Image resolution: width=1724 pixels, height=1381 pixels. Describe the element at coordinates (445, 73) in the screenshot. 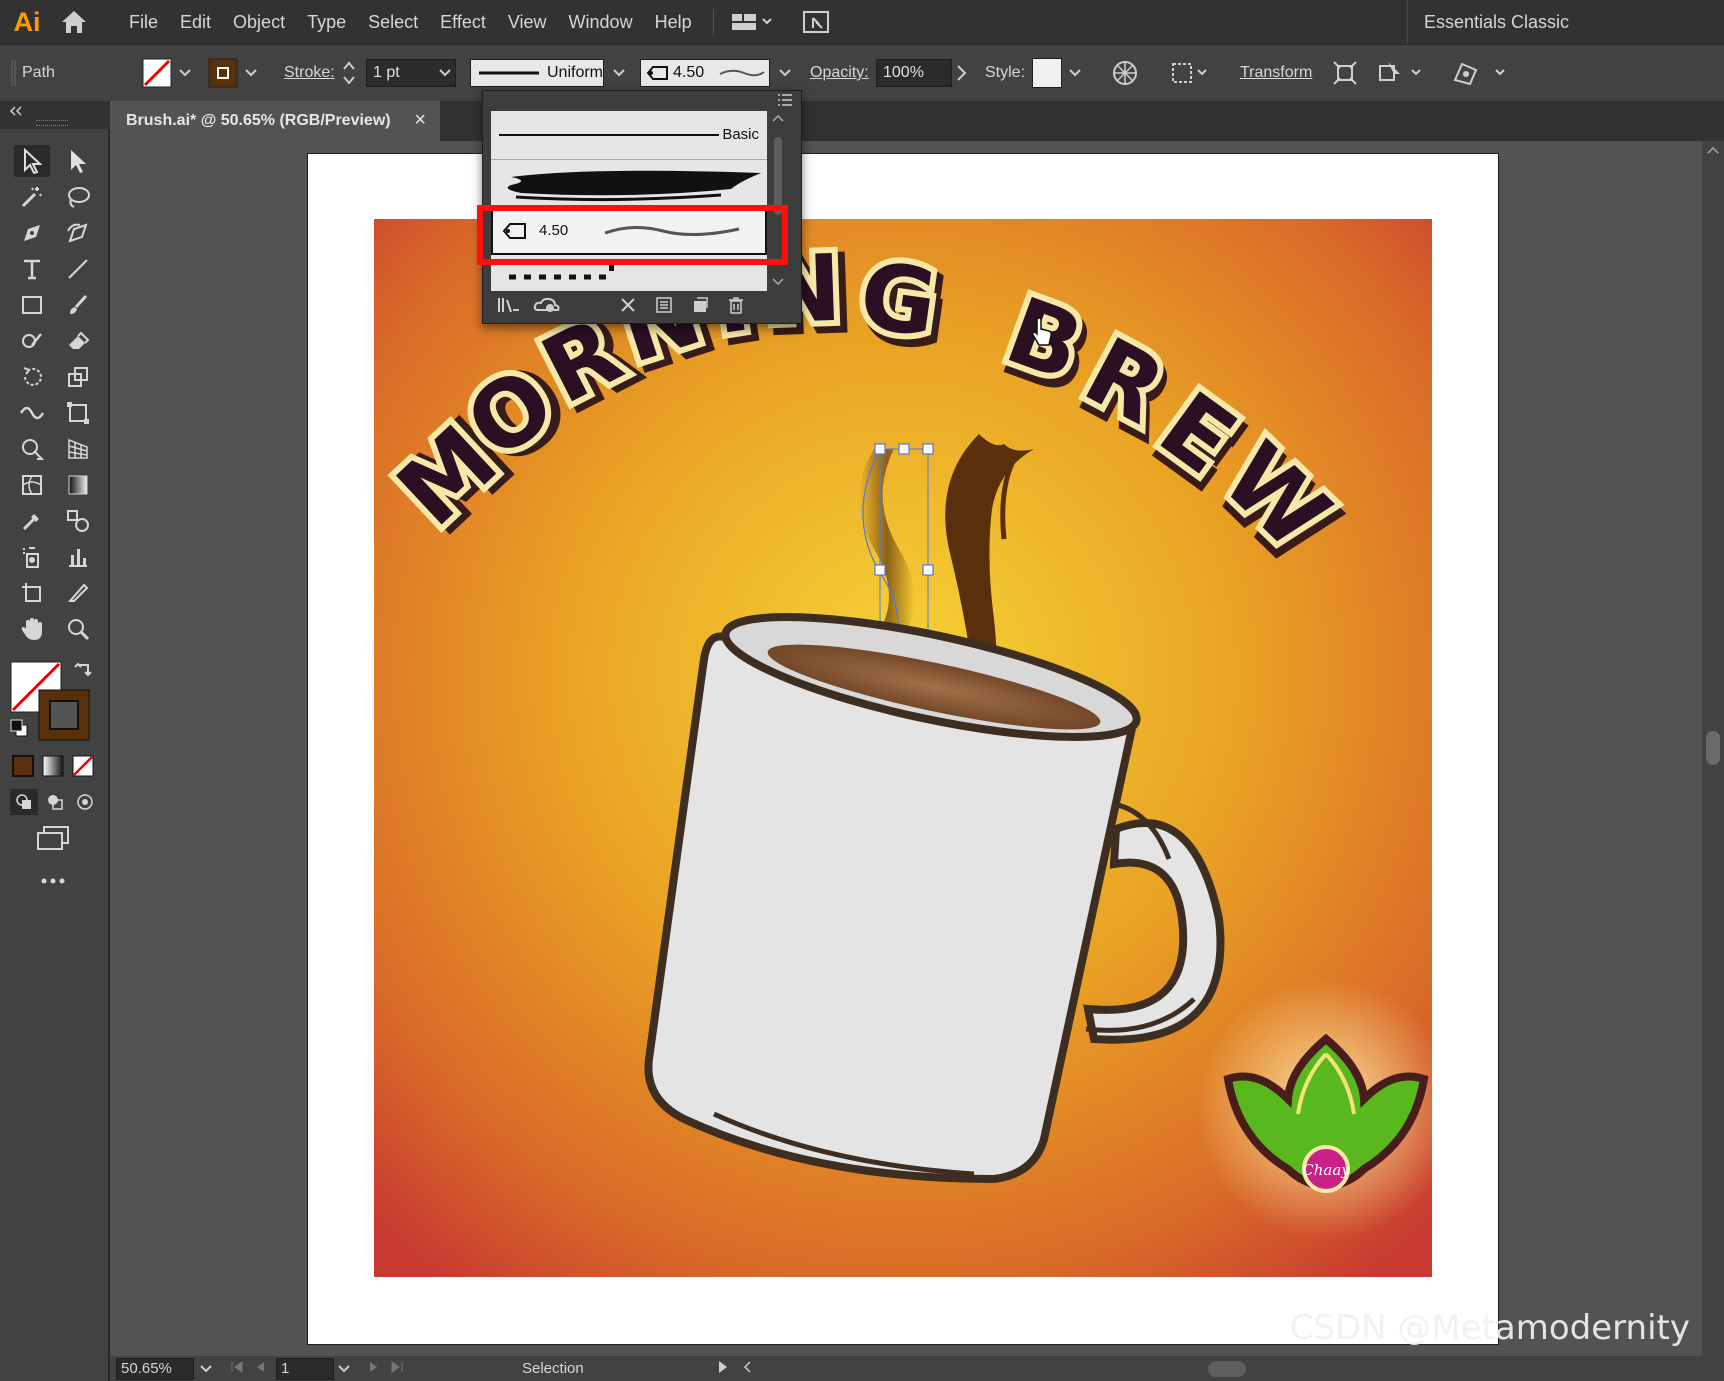

I see `stroke-weight-dropdown` at that location.